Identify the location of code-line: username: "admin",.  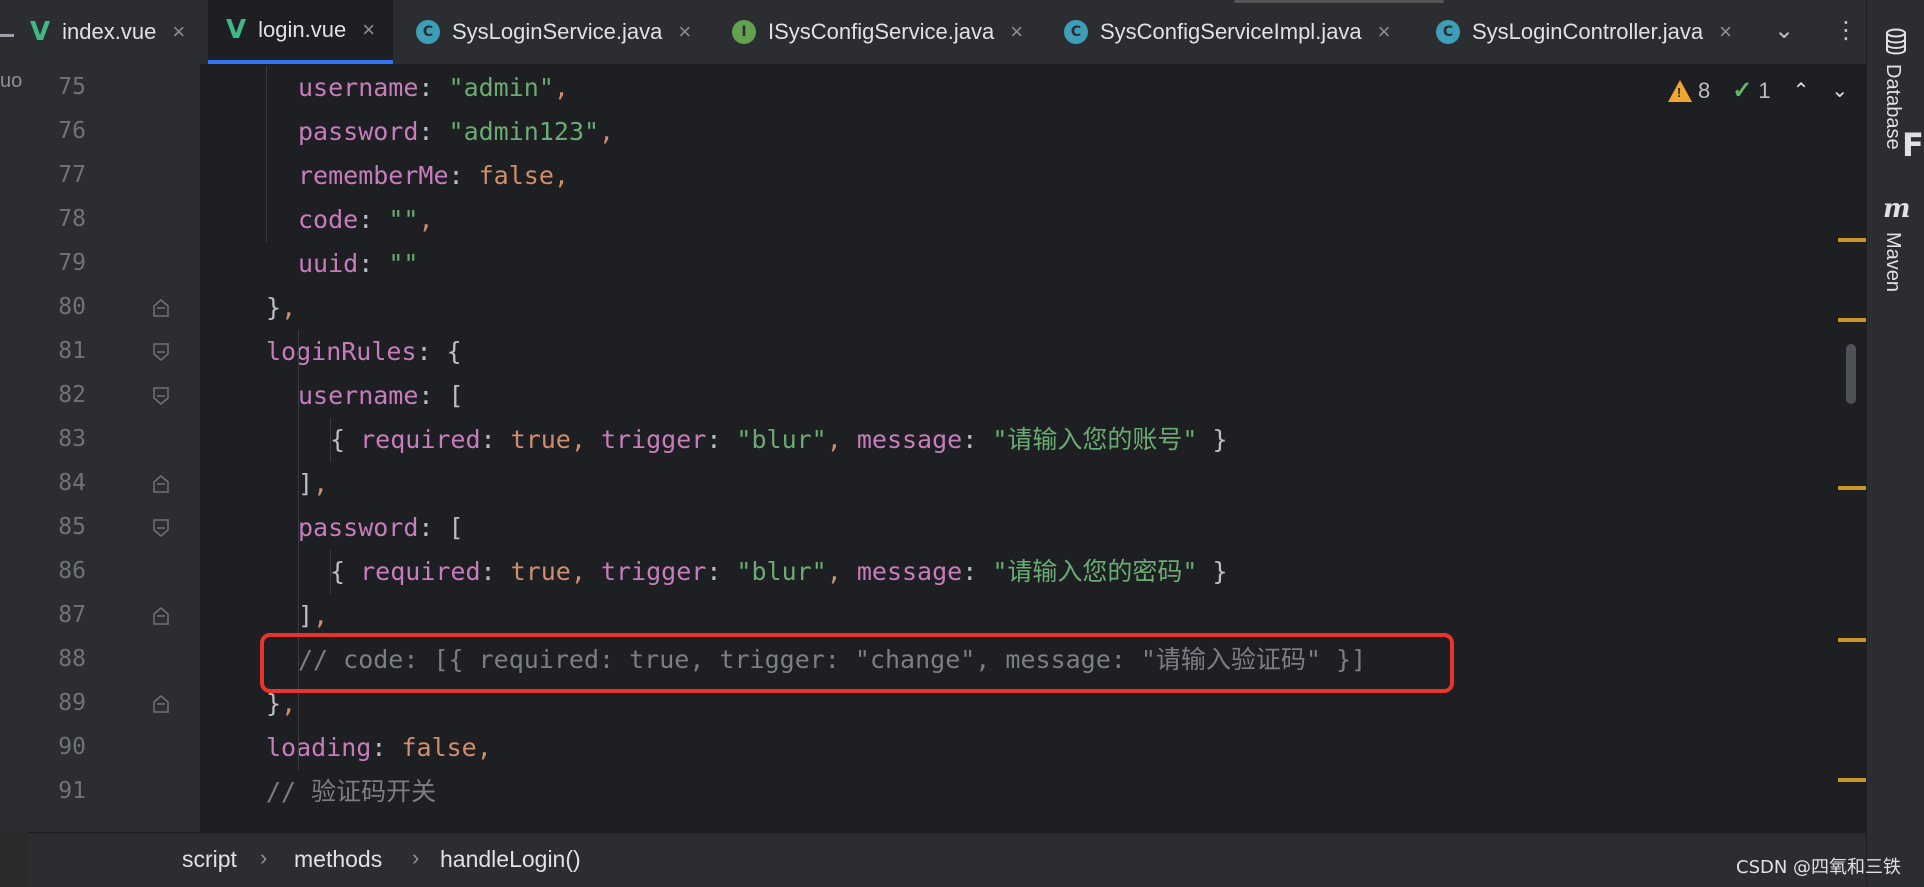
(433, 88).